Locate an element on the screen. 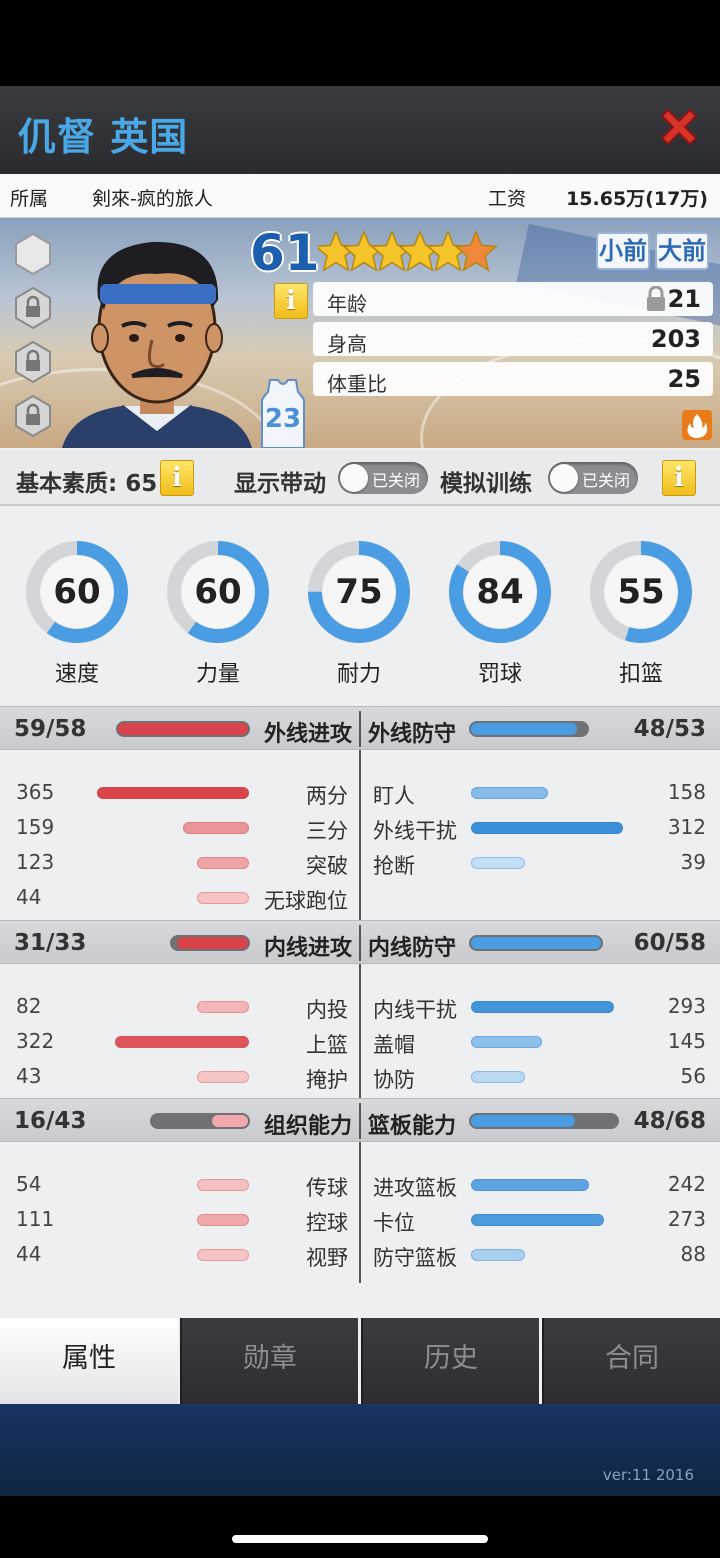  close-icon is located at coordinates (679, 129).